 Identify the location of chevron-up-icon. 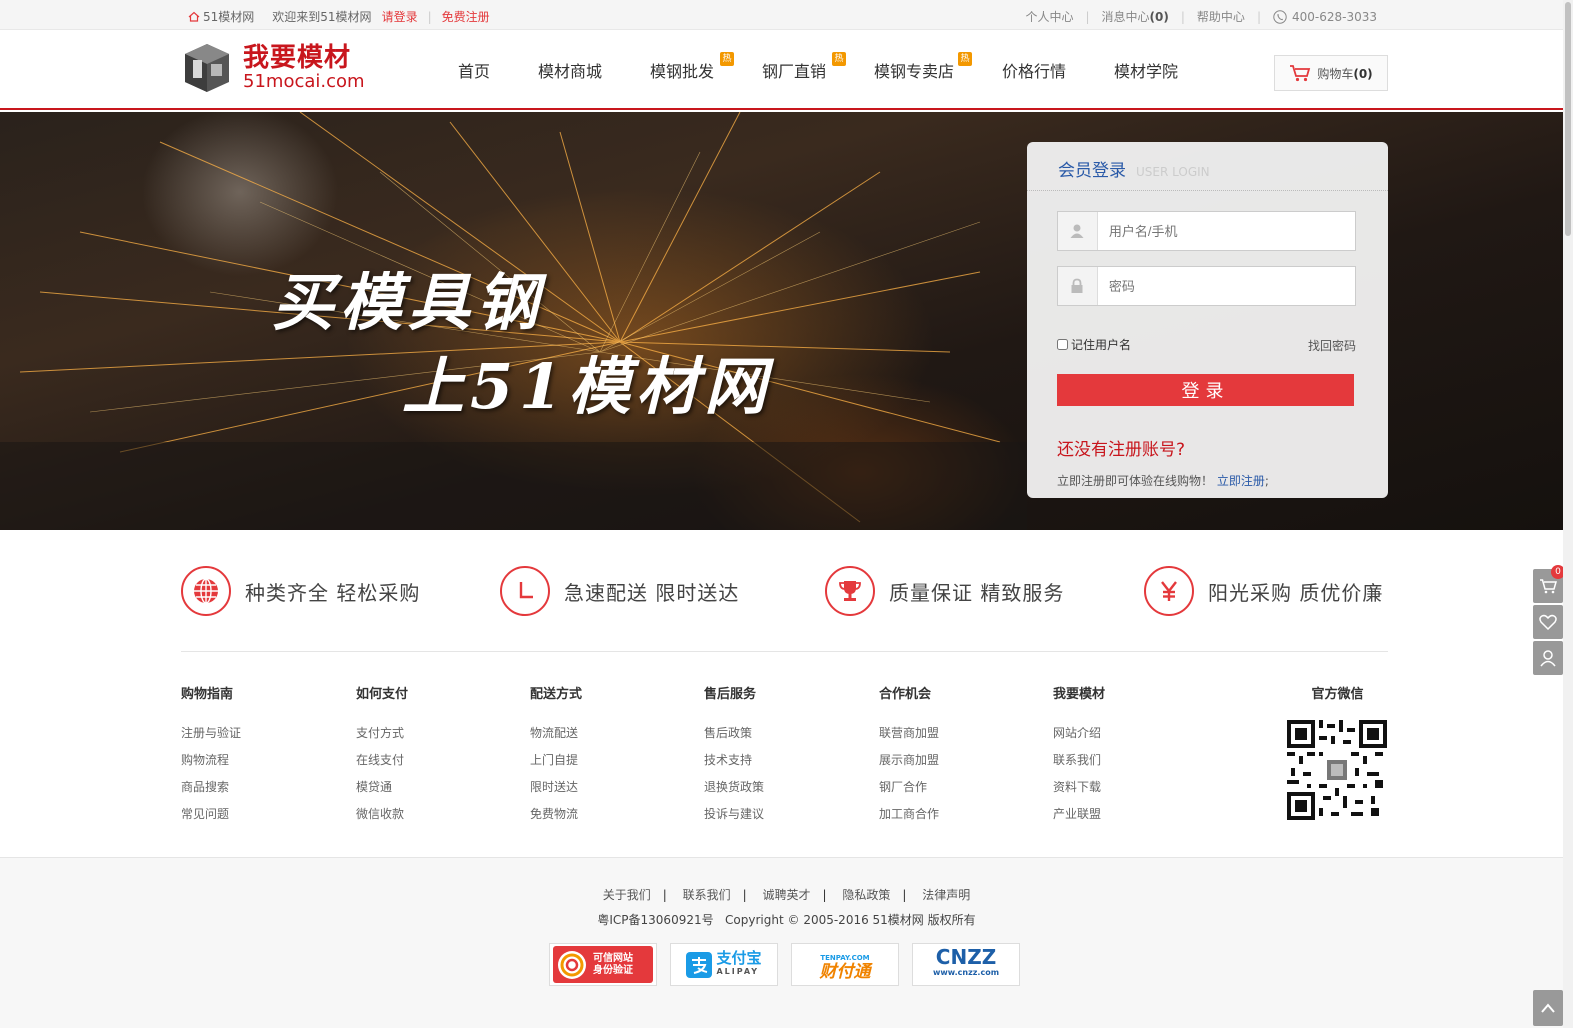
(1548, 1008).